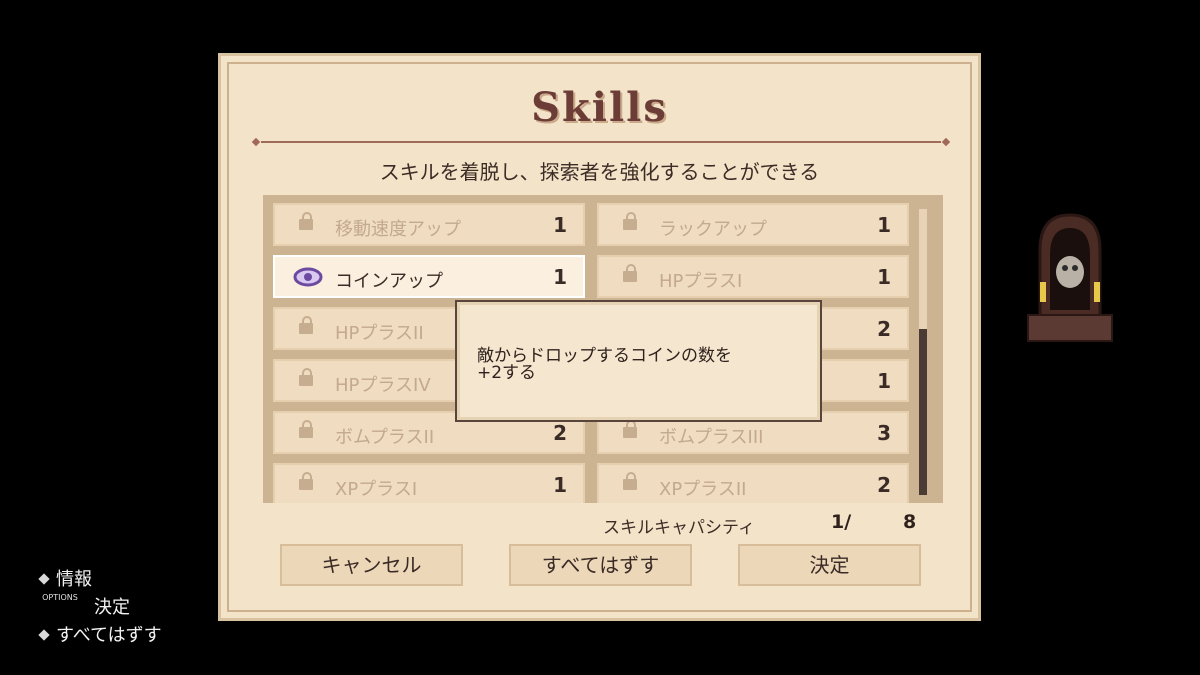 The width and height of the screenshot is (1200, 675). What do you see at coordinates (376, 489) in the screenshot?
I see `skill-label: XPプラスI` at bounding box center [376, 489].